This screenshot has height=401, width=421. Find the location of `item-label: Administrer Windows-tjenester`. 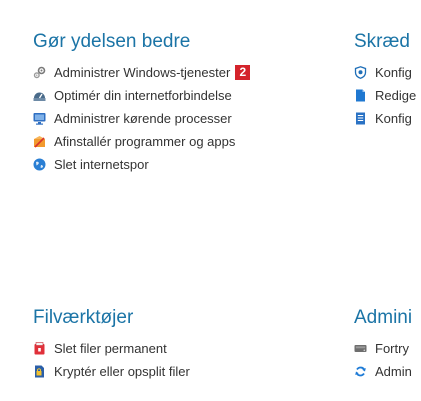

item-label: Administrer Windows-tjenester is located at coordinates (142, 72).